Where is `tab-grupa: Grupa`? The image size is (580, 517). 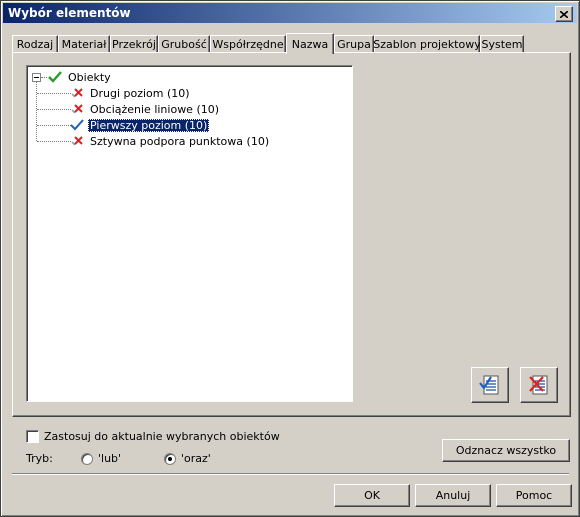 tab-grupa: Grupa is located at coordinates (354, 44).